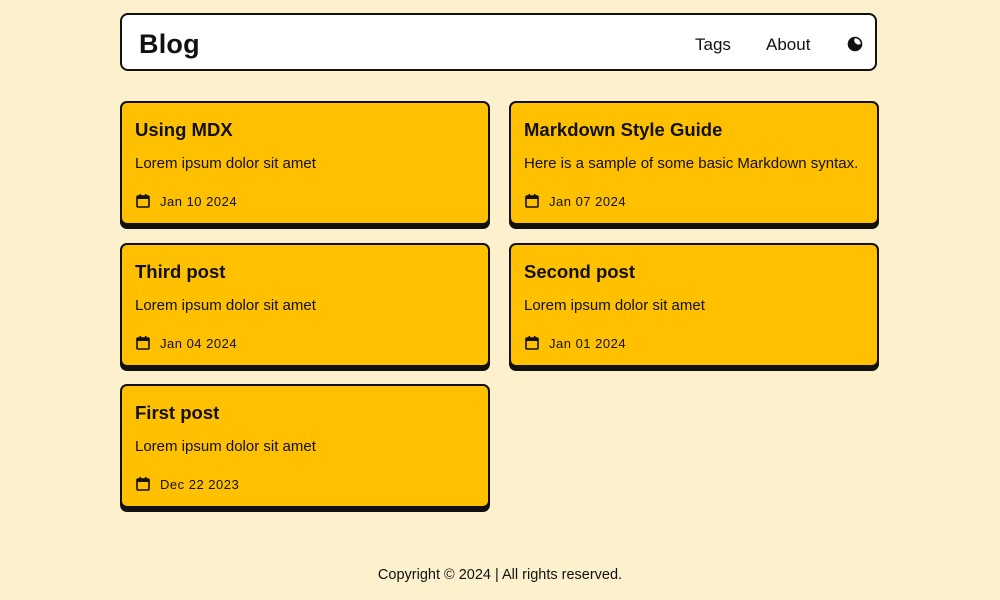 This screenshot has height=600, width=1000. What do you see at coordinates (200, 484) in the screenshot?
I see `post-date: Dec 22 2023` at bounding box center [200, 484].